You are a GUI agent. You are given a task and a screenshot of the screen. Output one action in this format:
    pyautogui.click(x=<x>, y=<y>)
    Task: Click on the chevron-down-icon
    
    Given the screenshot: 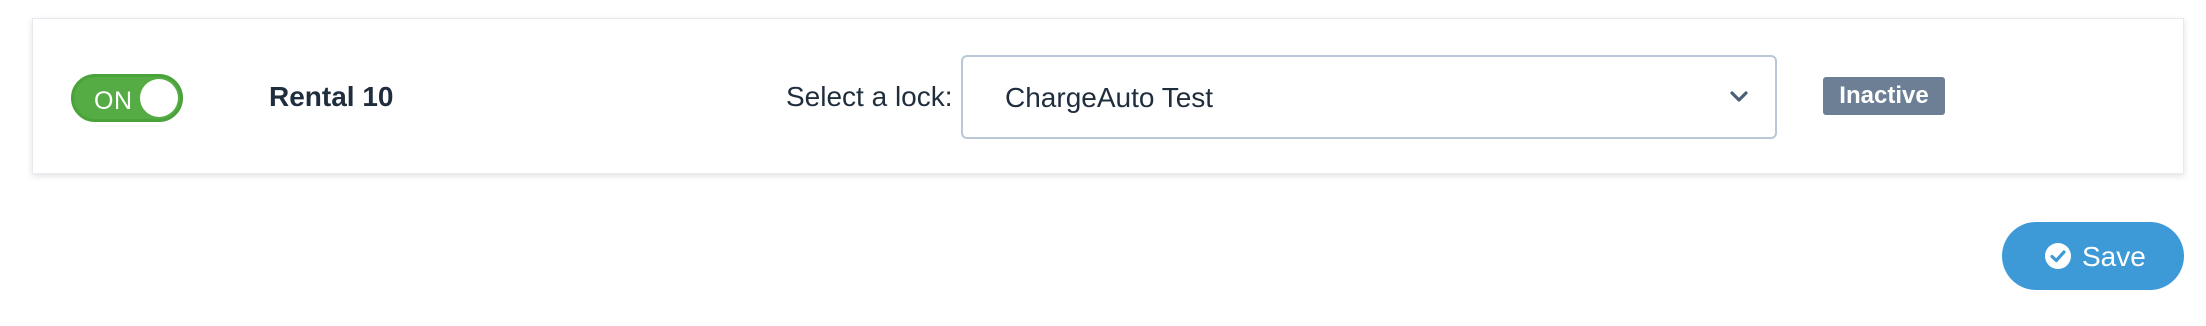 What is the action you would take?
    pyautogui.click(x=1739, y=96)
    